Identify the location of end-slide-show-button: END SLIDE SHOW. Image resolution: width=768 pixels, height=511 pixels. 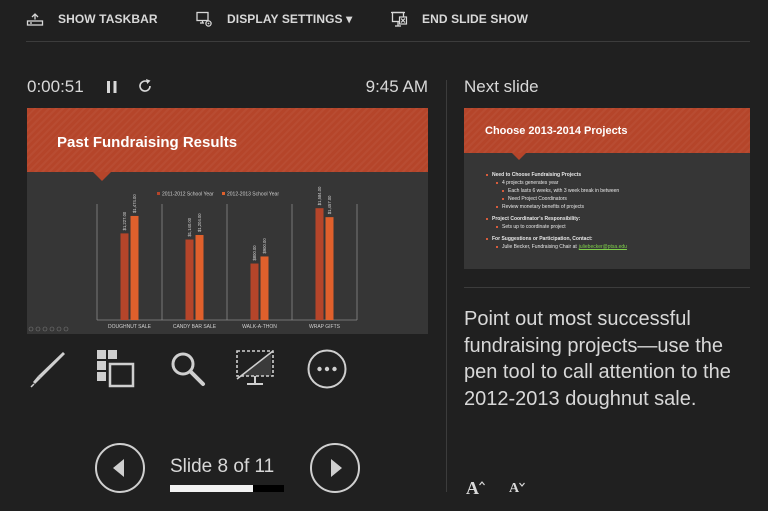
(459, 19).